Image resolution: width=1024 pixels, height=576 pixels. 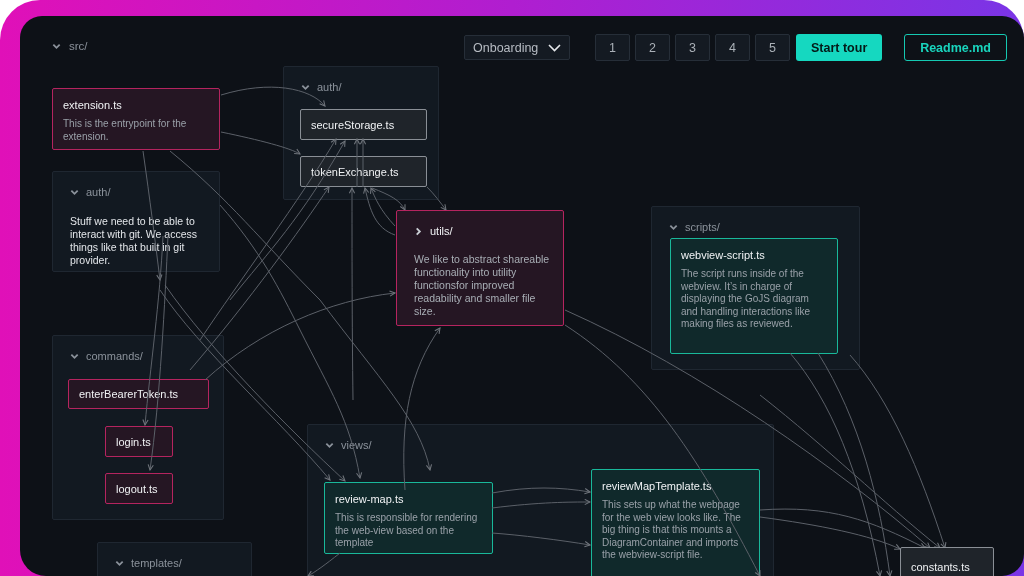 I want to click on step-button: 3, so click(x=692, y=47).